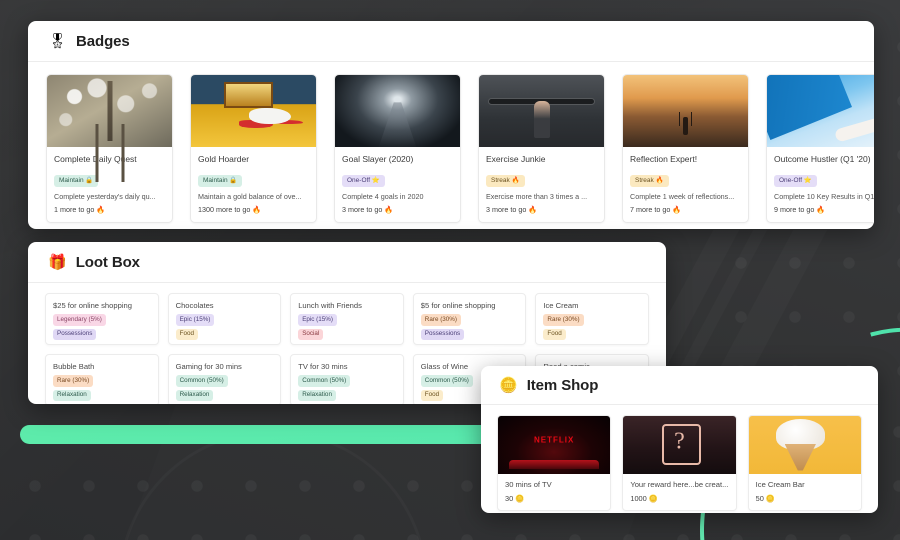  What do you see at coordinates (592, 319) in the screenshot?
I see `loot-box-item: Ice Cream Rare (30%) Food` at bounding box center [592, 319].